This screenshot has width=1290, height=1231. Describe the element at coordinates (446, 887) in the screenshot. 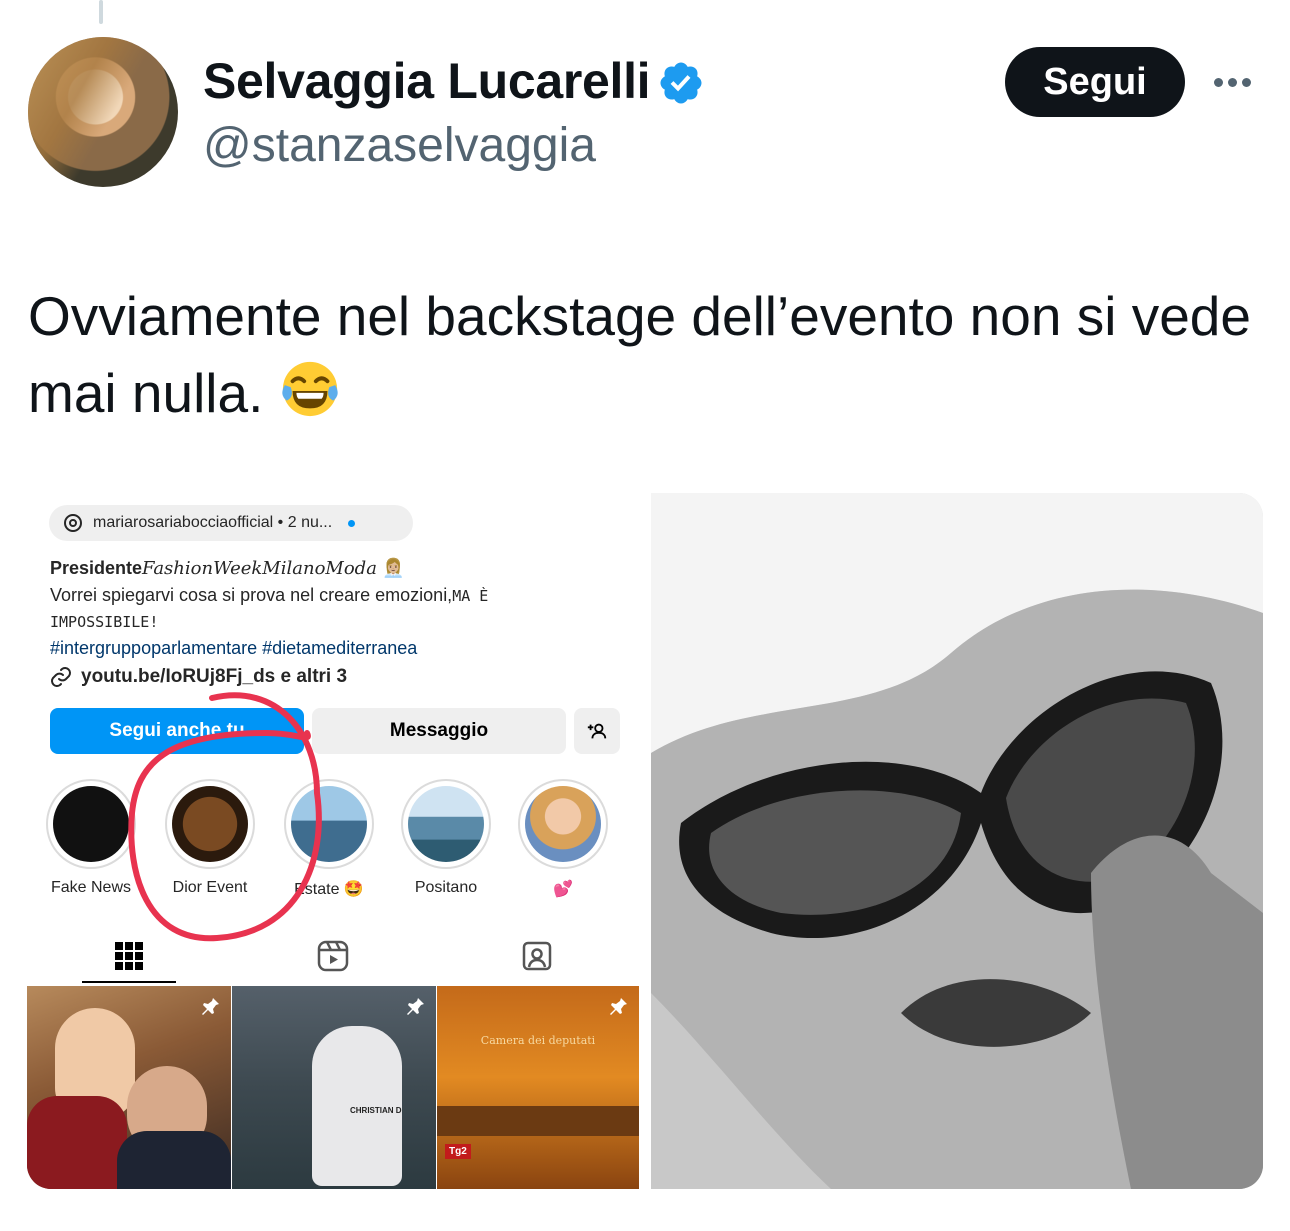

I see `highlight-label: Positano` at that location.